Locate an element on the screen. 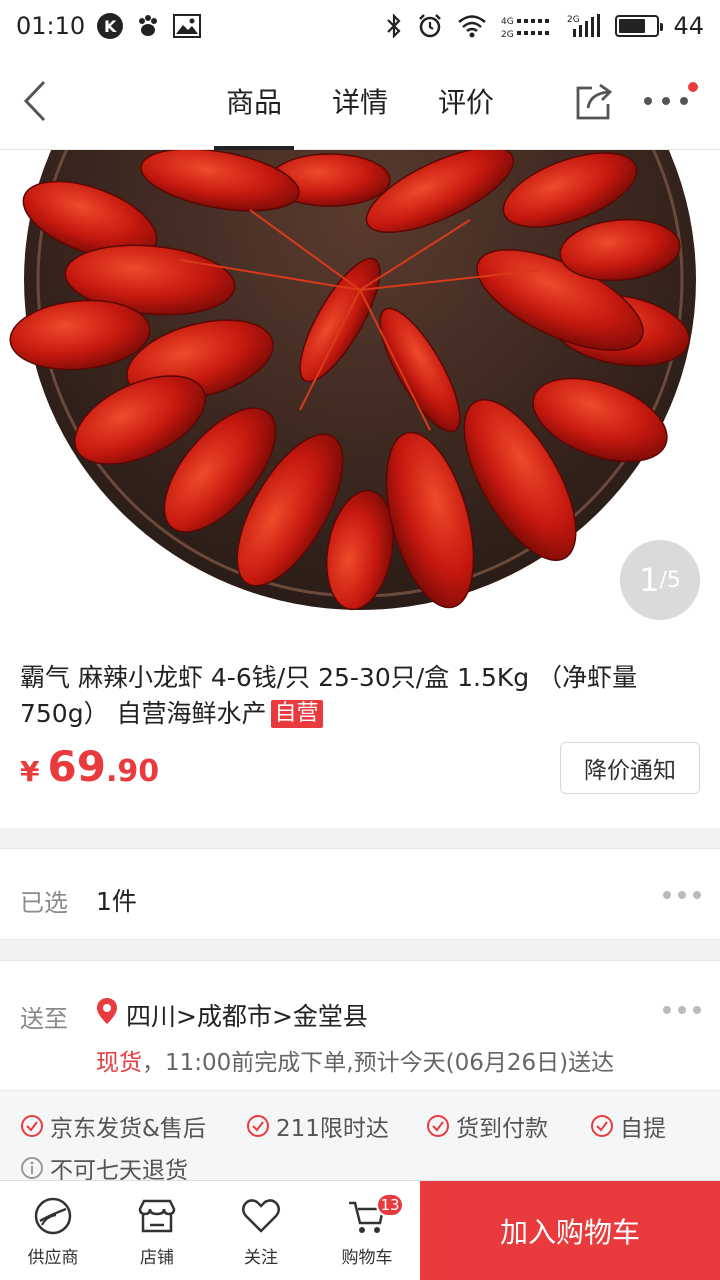  svg-text: 4G is located at coordinates (507, 22).